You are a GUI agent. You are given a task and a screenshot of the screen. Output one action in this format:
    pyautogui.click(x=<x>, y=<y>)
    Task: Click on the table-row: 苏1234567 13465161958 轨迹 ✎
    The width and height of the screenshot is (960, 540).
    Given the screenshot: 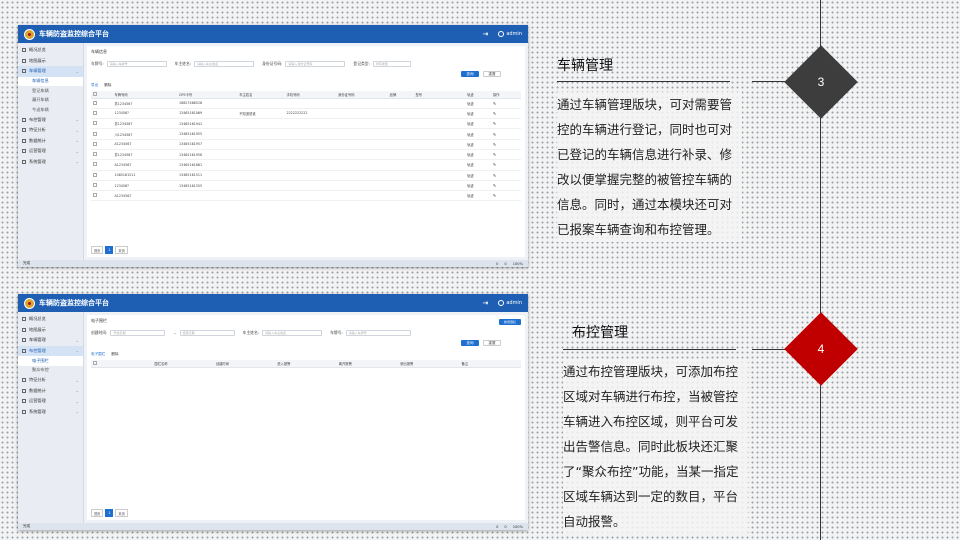 What is the action you would take?
    pyautogui.click(x=306, y=155)
    